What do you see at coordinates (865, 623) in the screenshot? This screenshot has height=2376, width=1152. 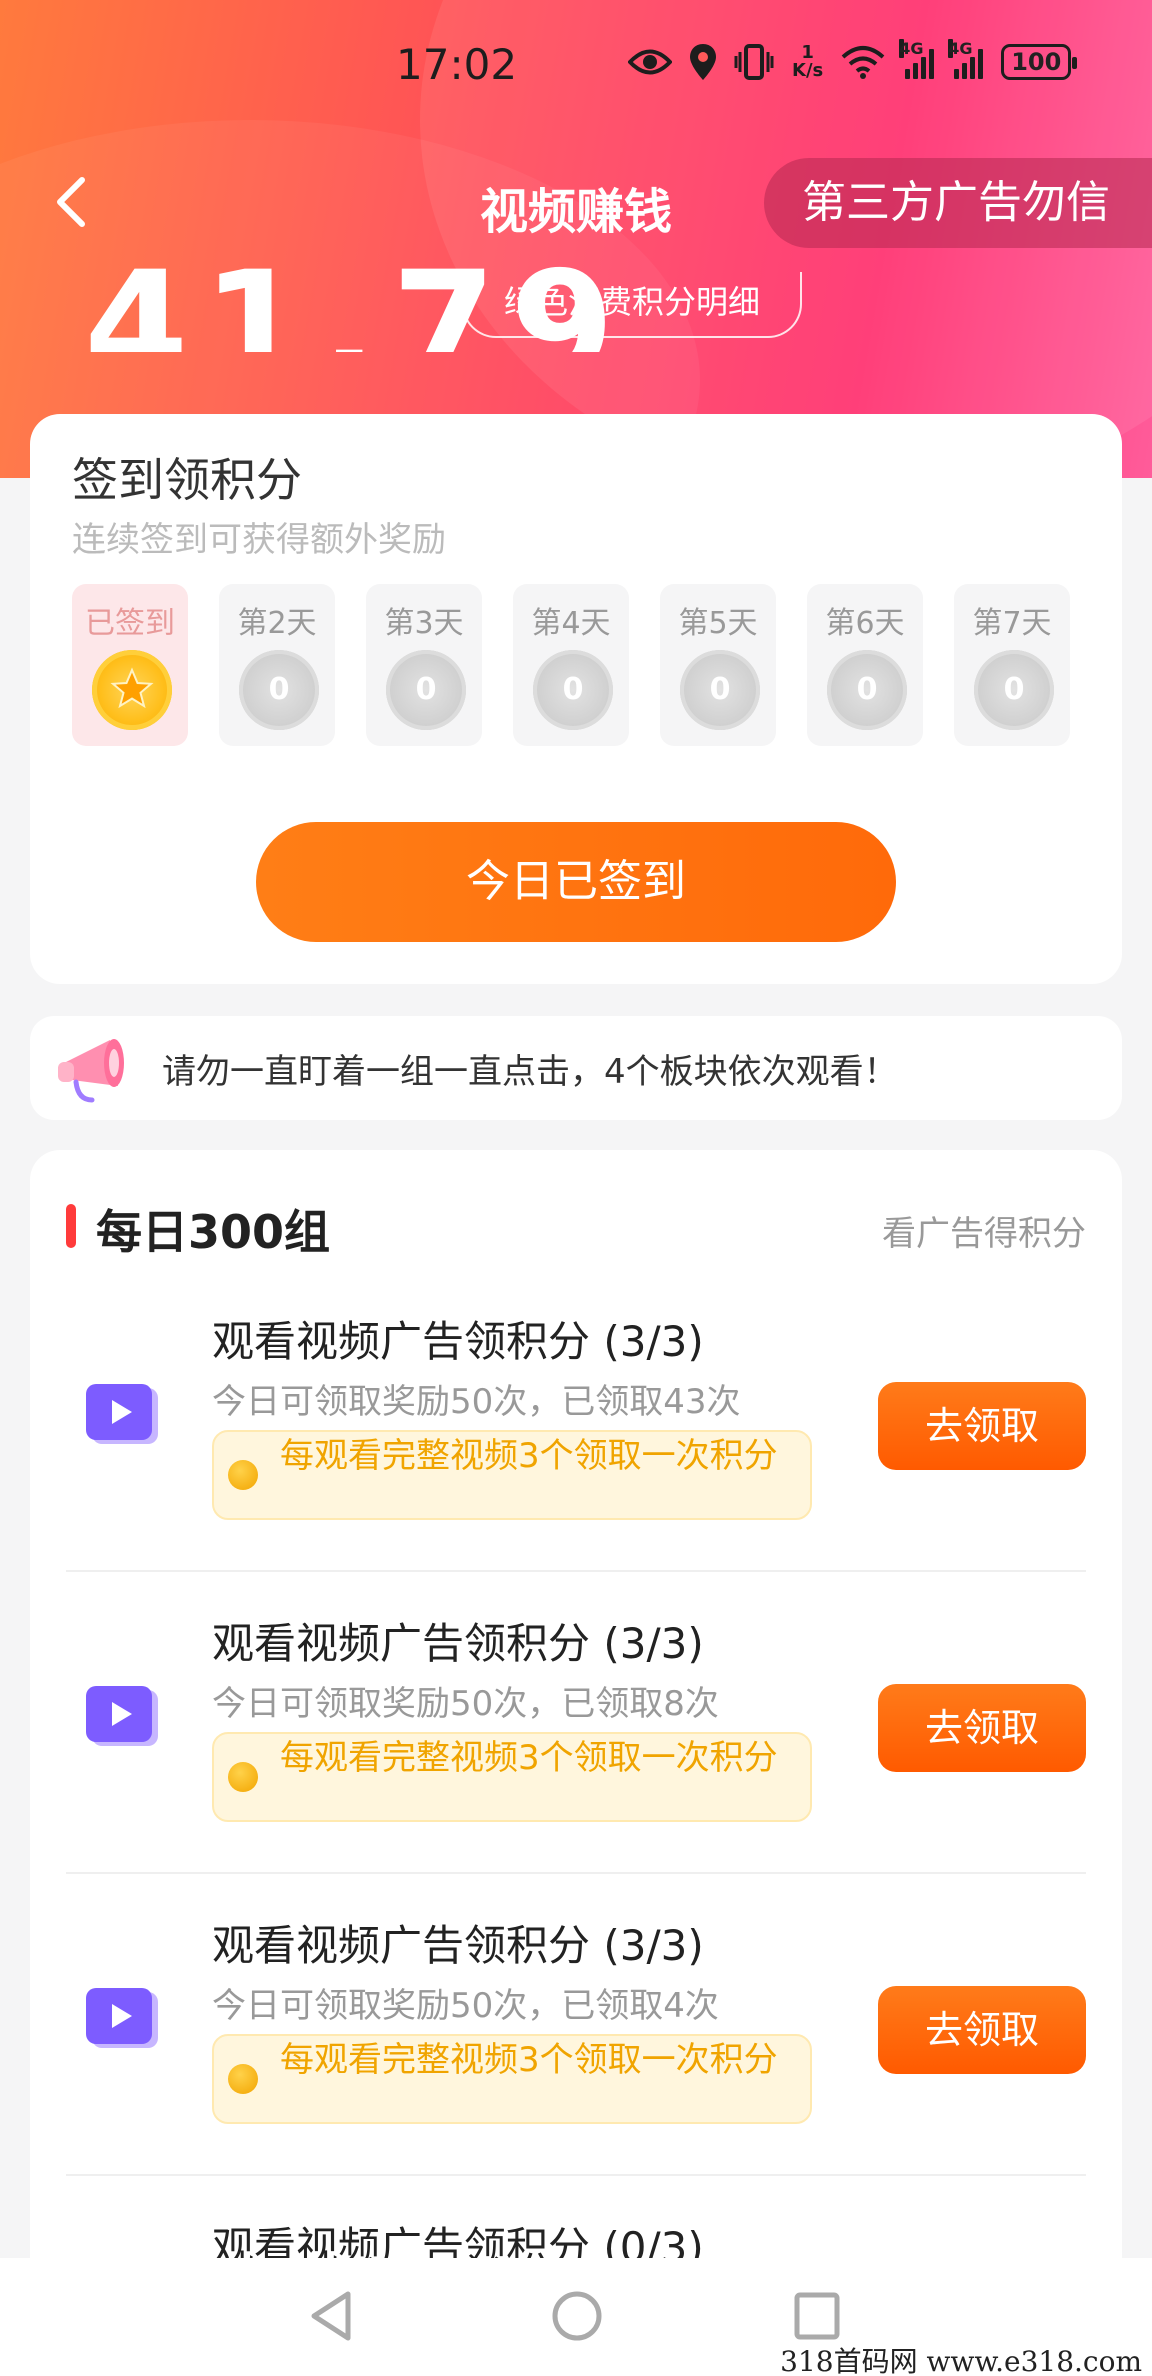 I see `day-label: 第6天` at bounding box center [865, 623].